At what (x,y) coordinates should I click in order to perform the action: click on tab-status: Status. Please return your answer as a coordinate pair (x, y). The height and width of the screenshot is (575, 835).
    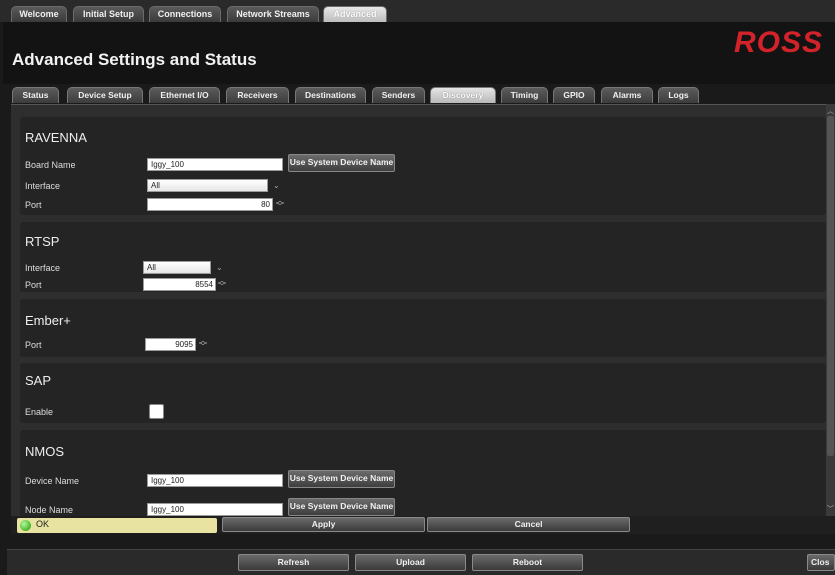
    Looking at the image, I should click on (35, 95).